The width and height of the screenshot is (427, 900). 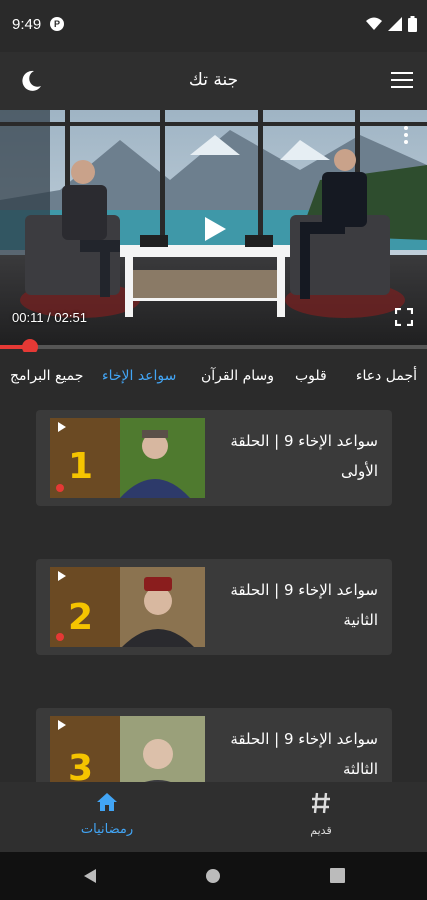 I want to click on home-circle-icon, so click(x=213, y=876).